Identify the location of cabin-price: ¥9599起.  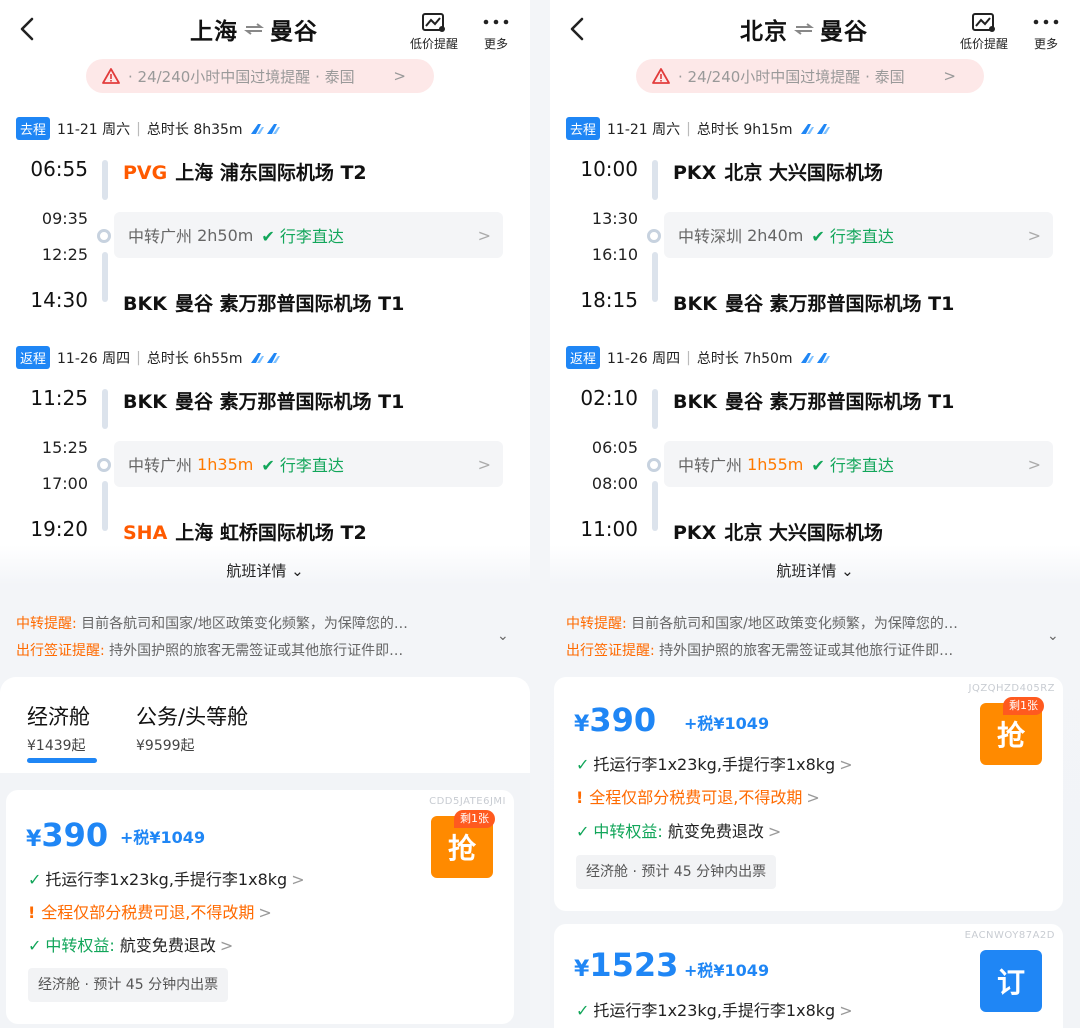
(165, 746).